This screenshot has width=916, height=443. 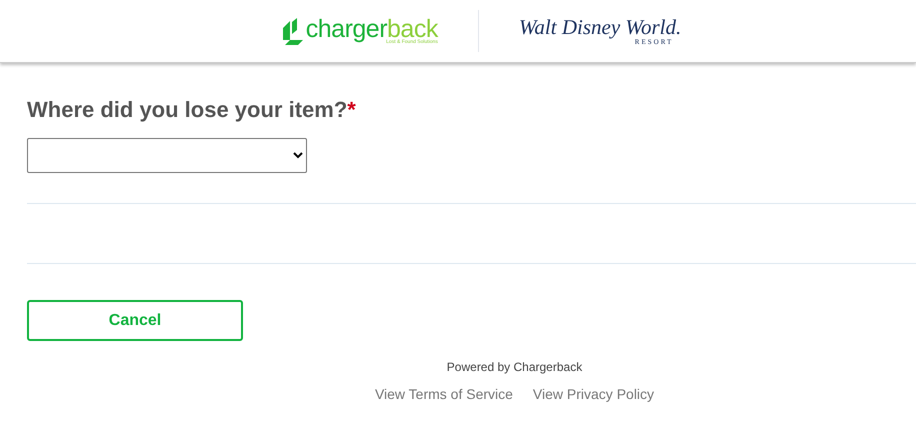 I want to click on footer-link: View Terms of Service, so click(x=443, y=394).